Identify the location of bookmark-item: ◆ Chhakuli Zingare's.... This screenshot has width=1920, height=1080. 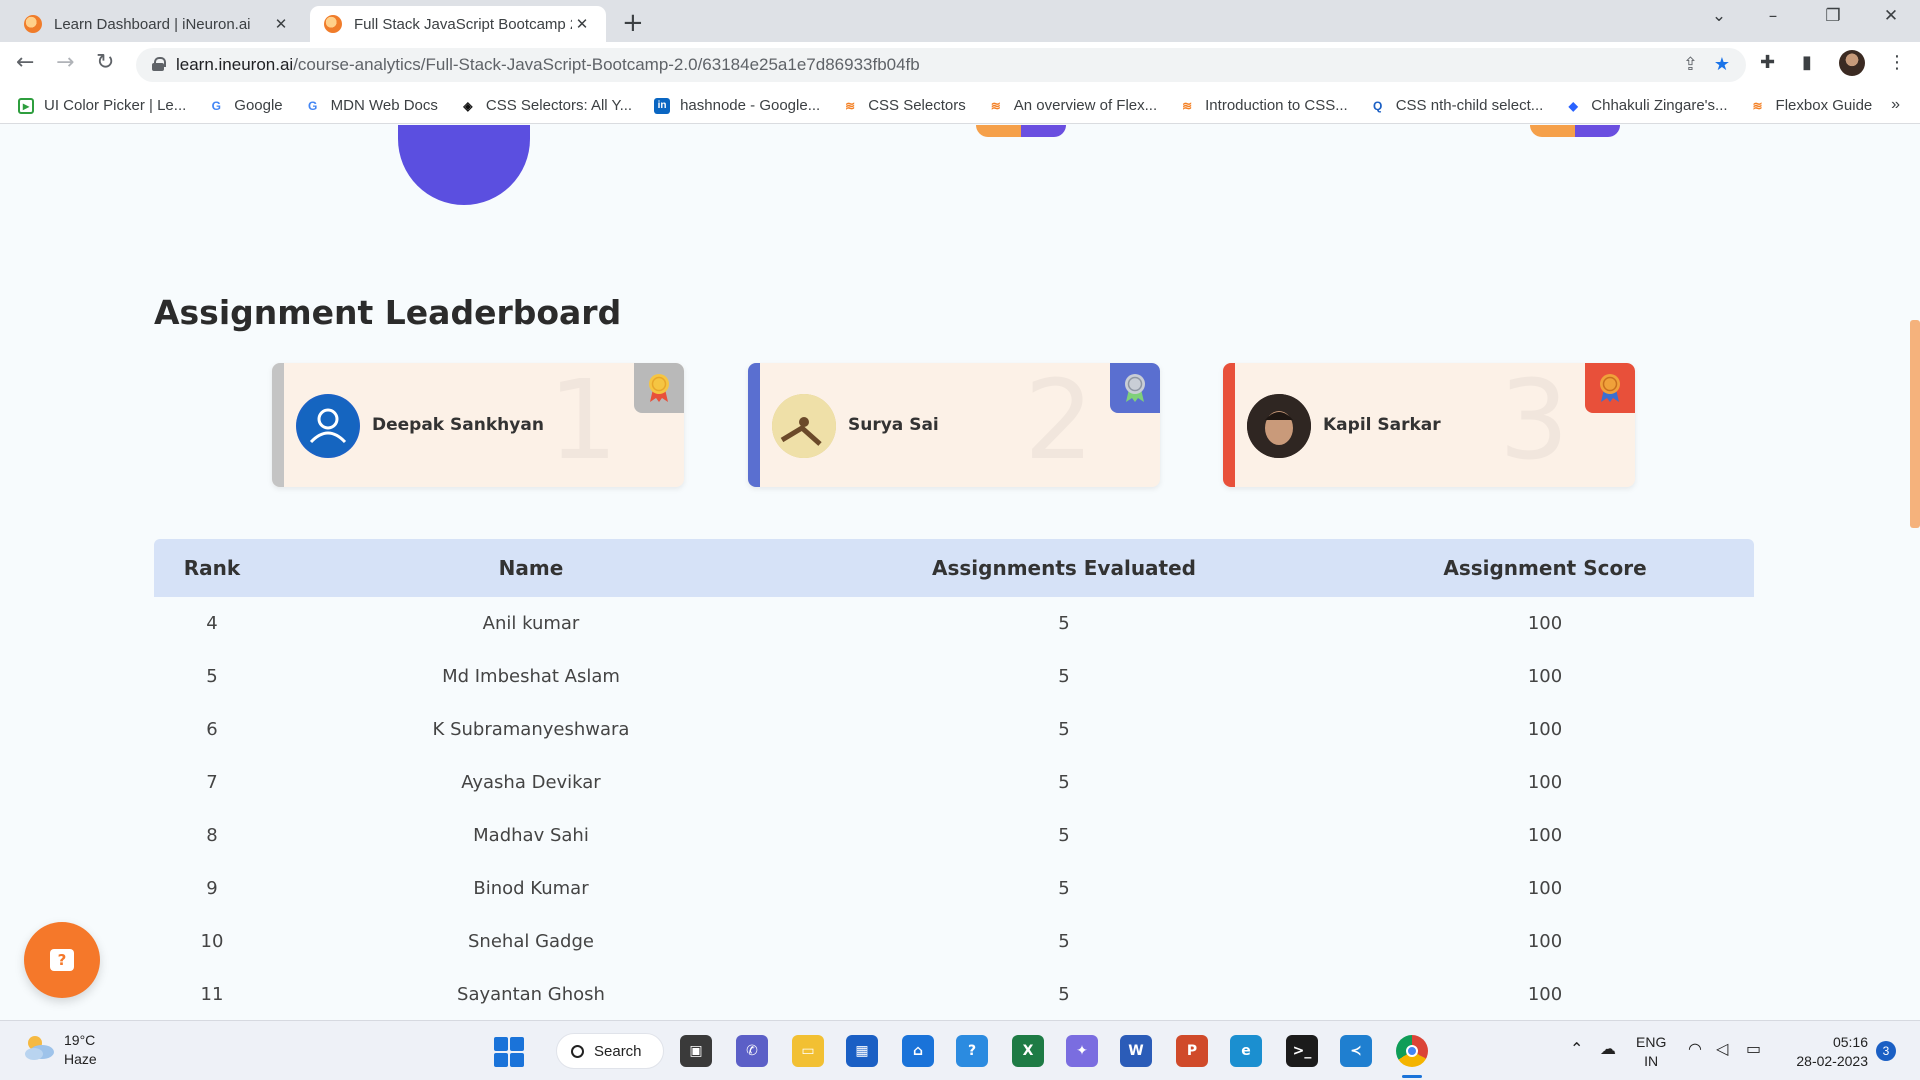
(1646, 105).